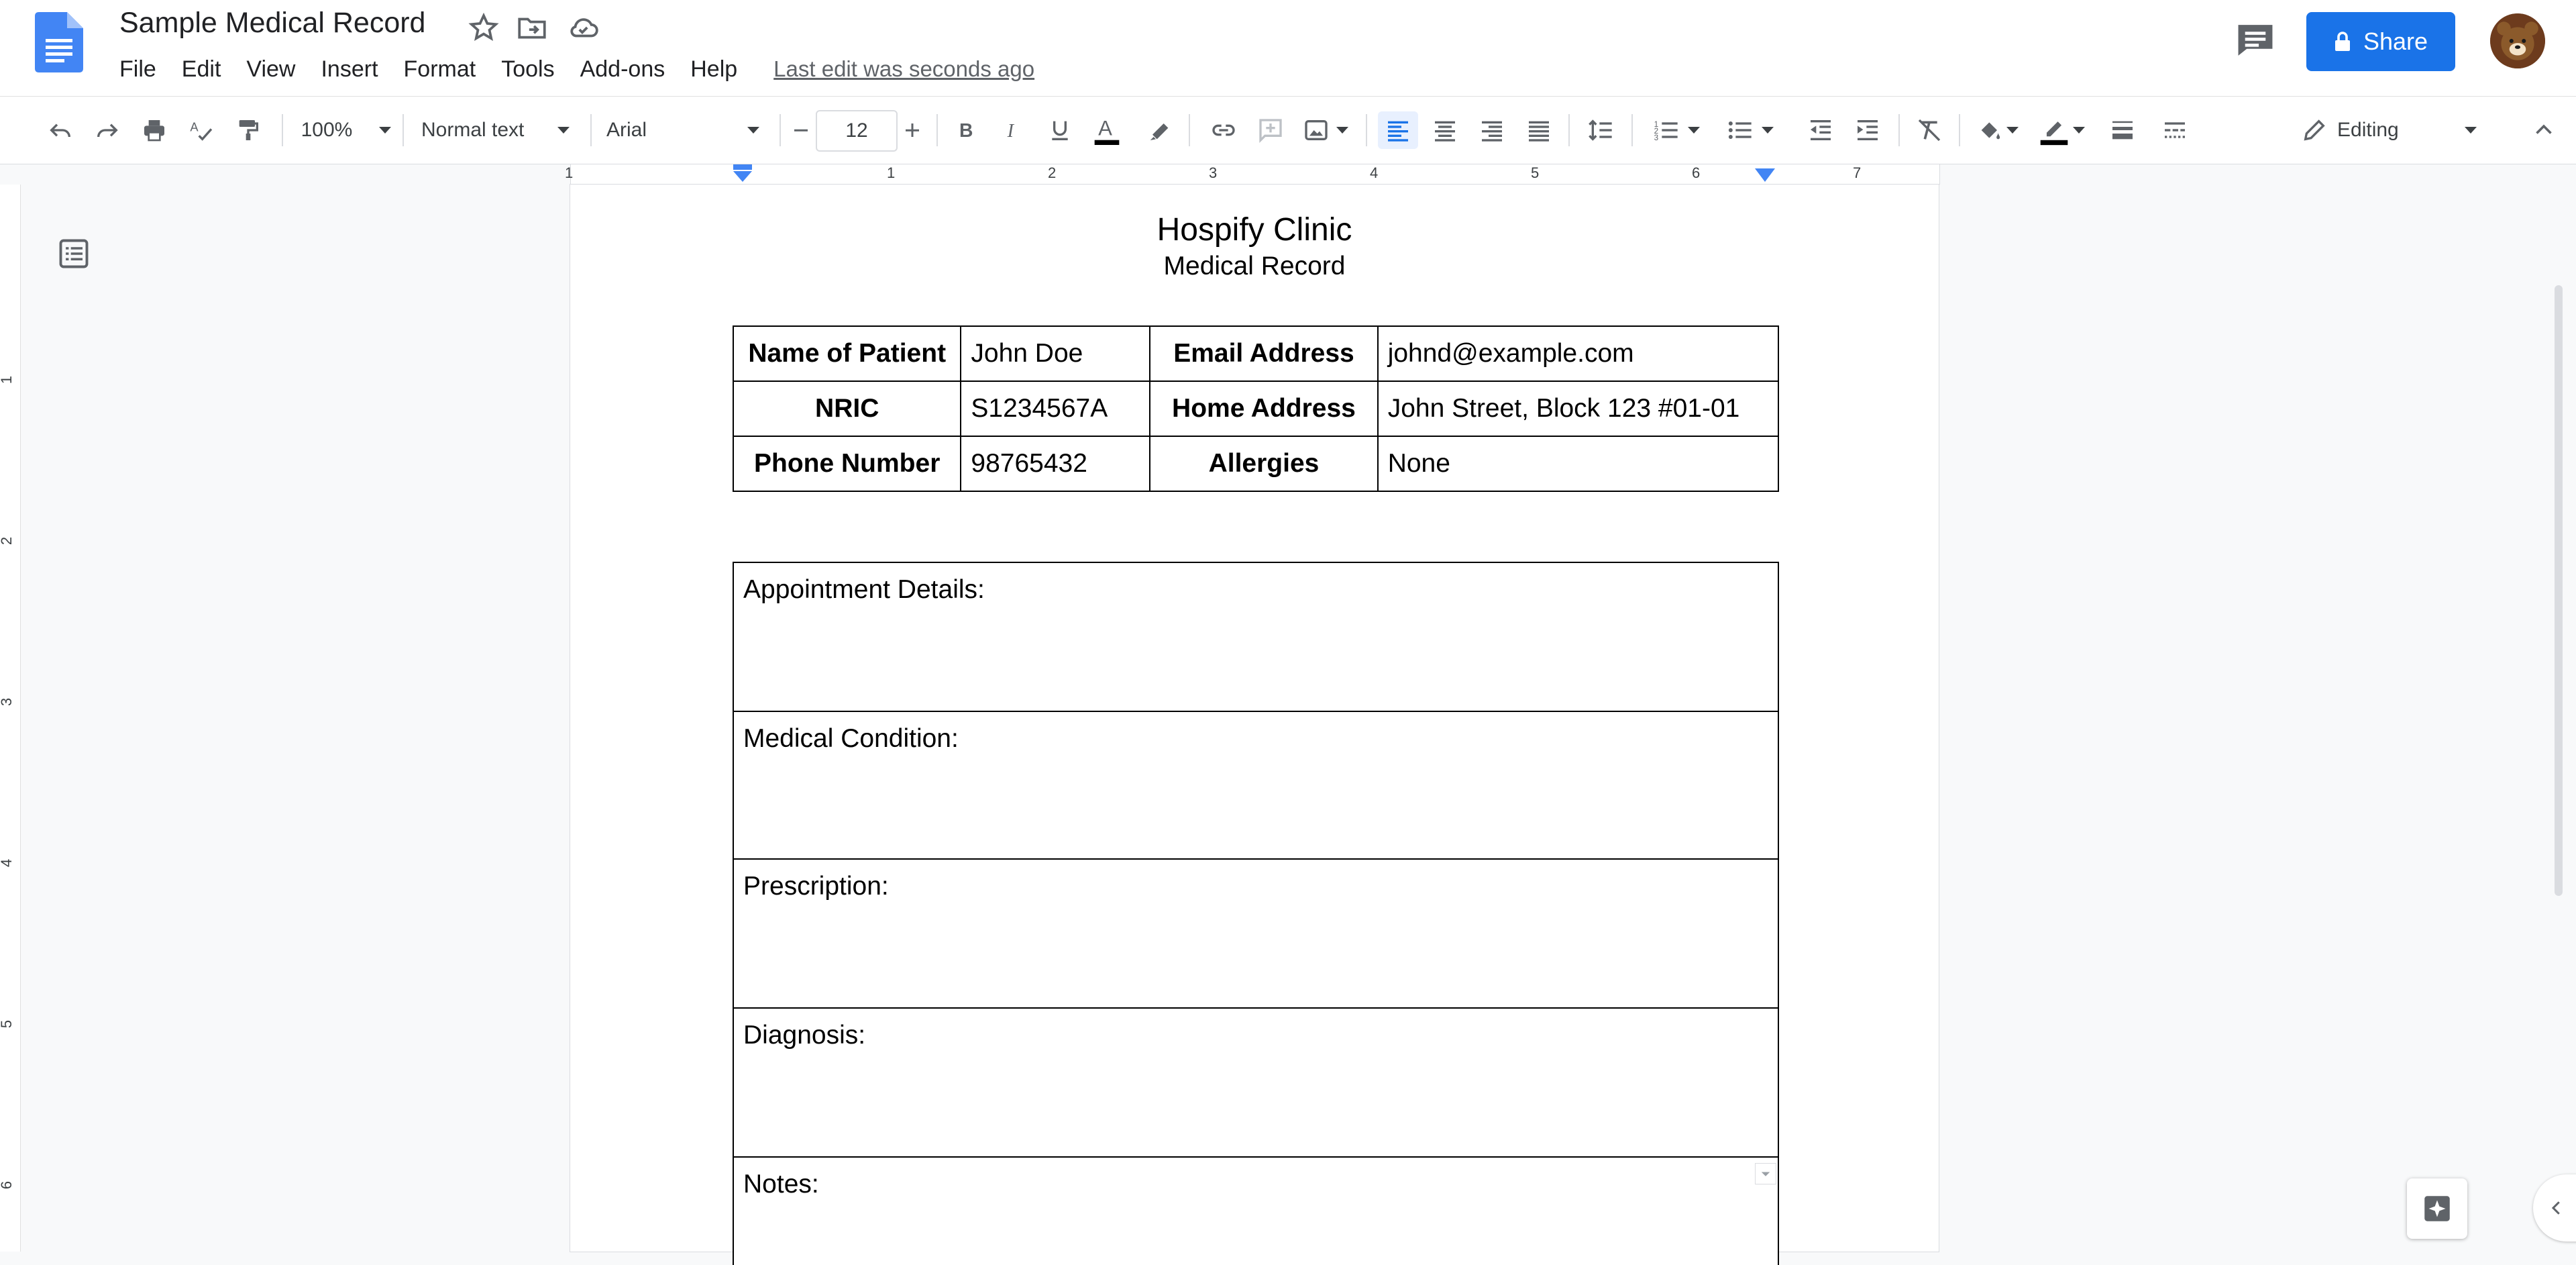 Image resolution: width=2576 pixels, height=1265 pixels. I want to click on last-edit-link: Last edit was seconds ago, so click(903, 69).